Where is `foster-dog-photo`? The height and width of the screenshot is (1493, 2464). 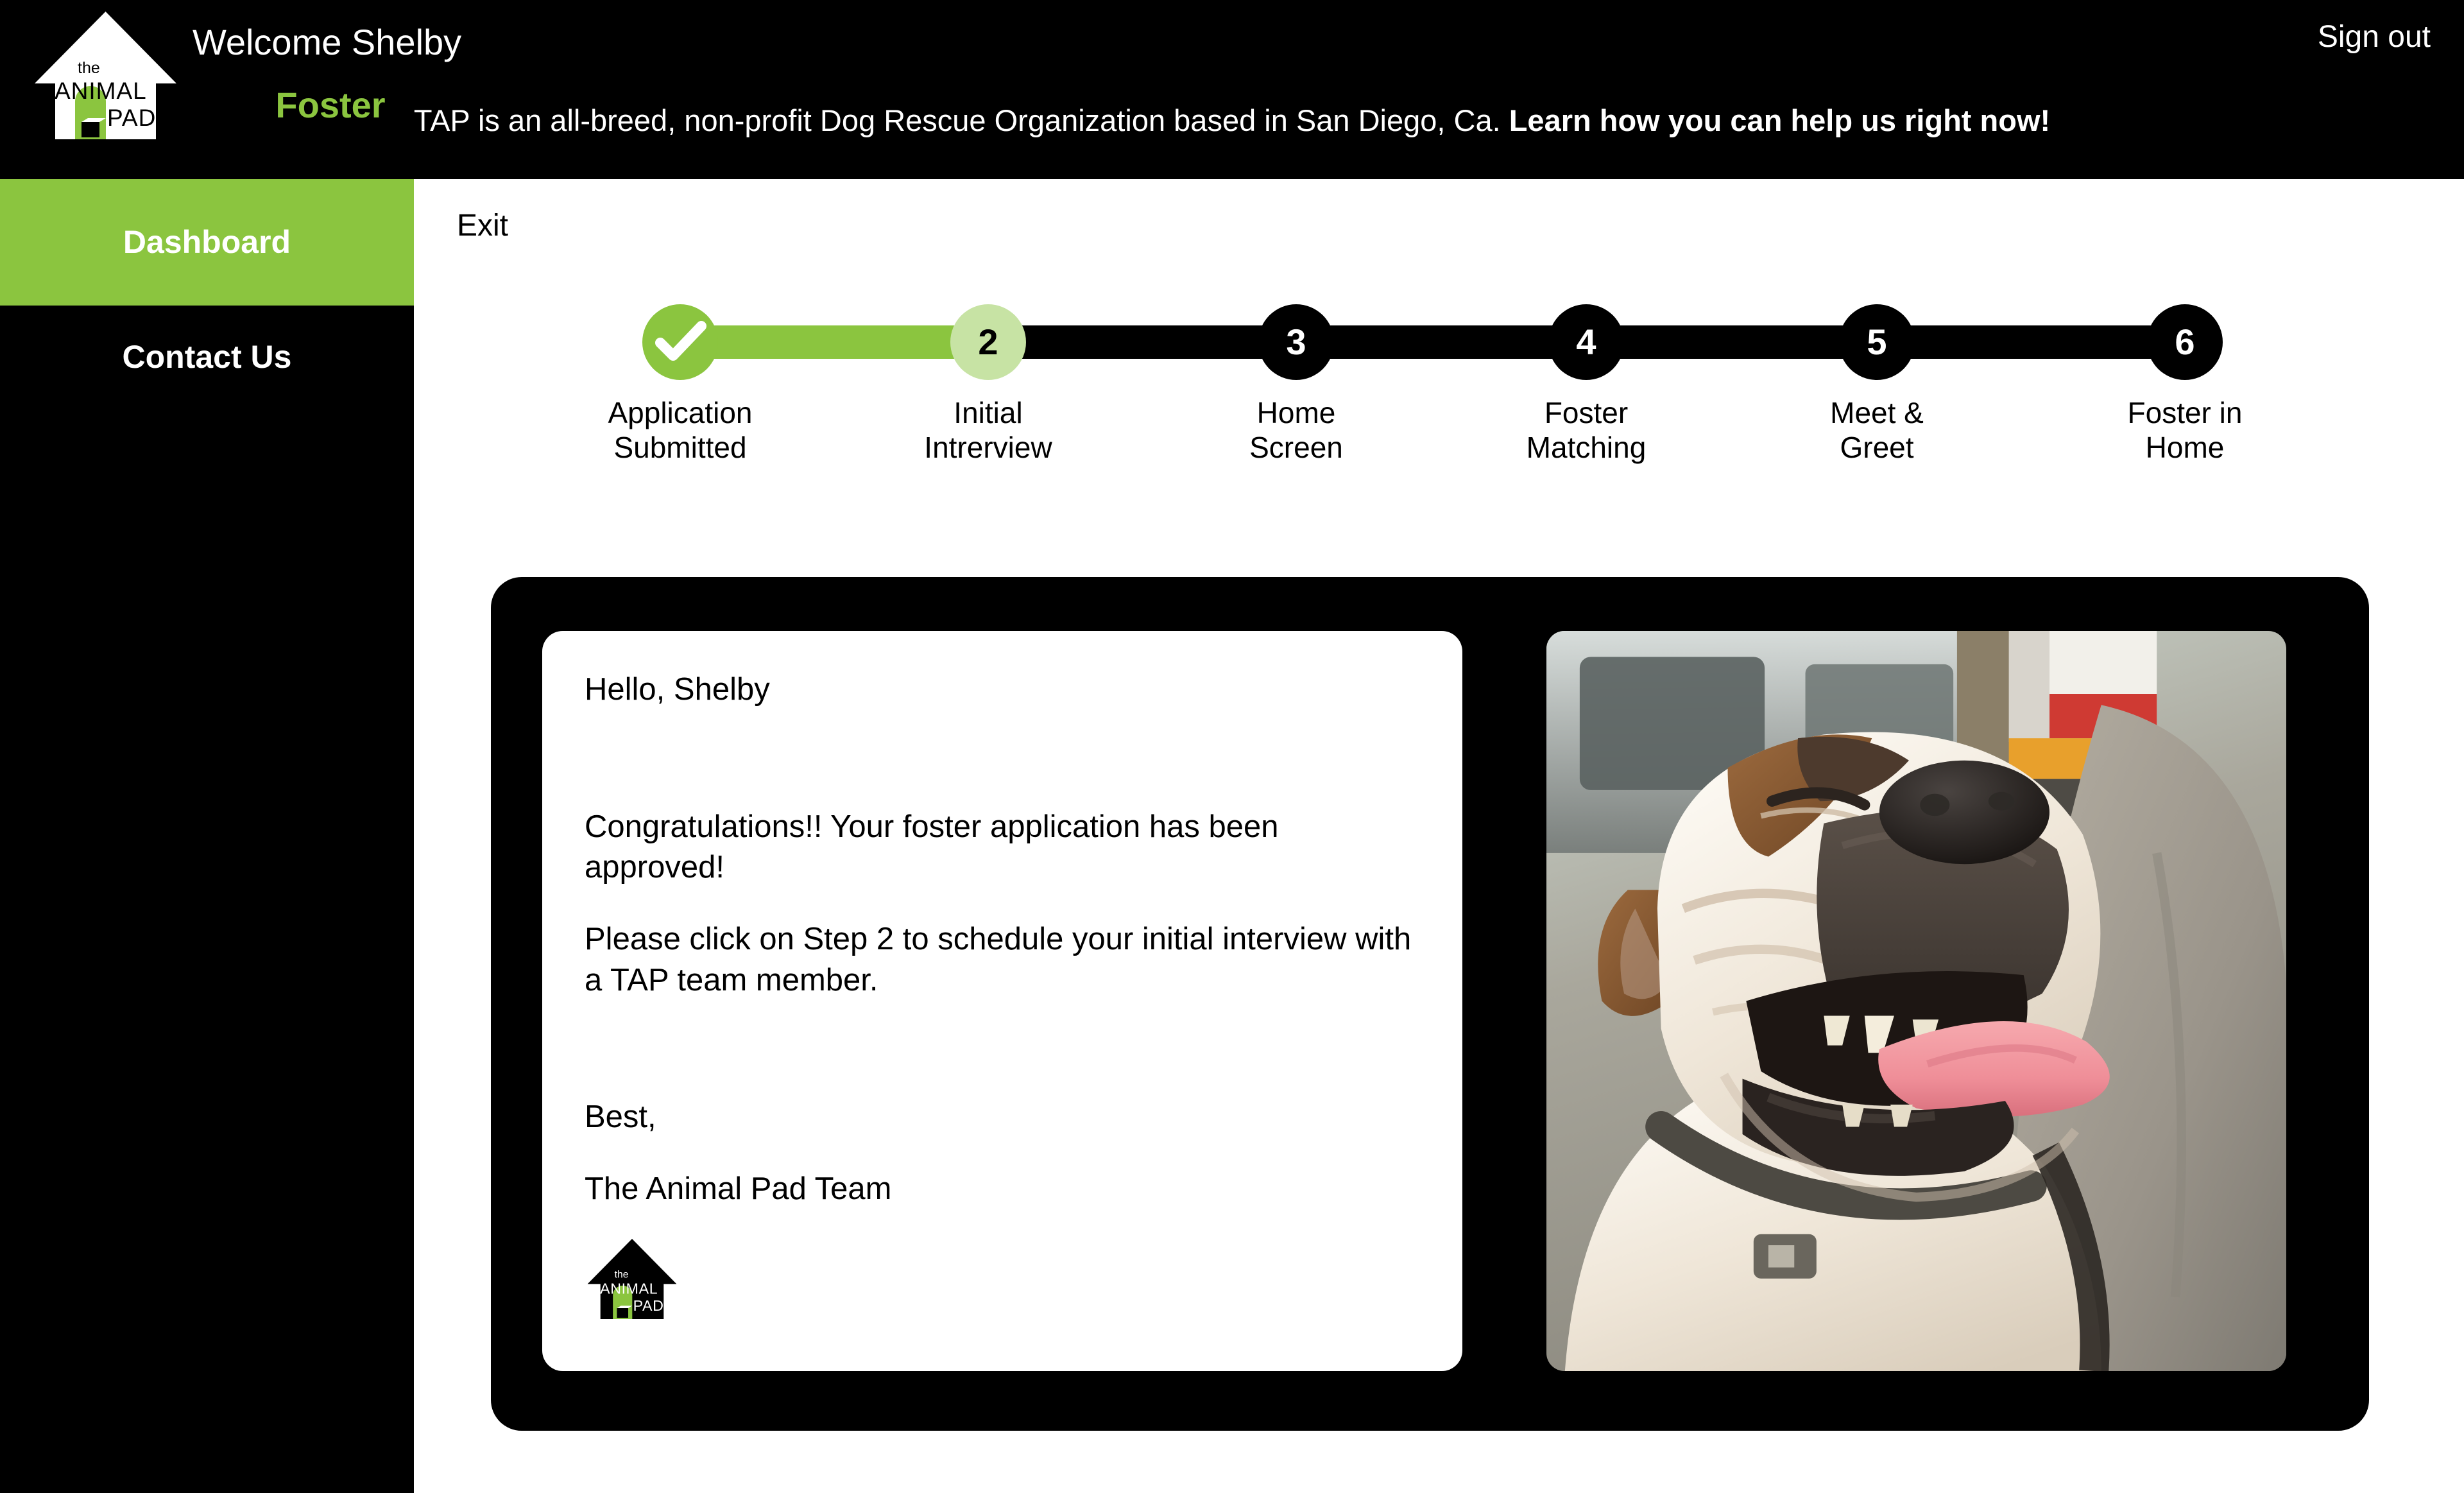 foster-dog-photo is located at coordinates (1916, 1001).